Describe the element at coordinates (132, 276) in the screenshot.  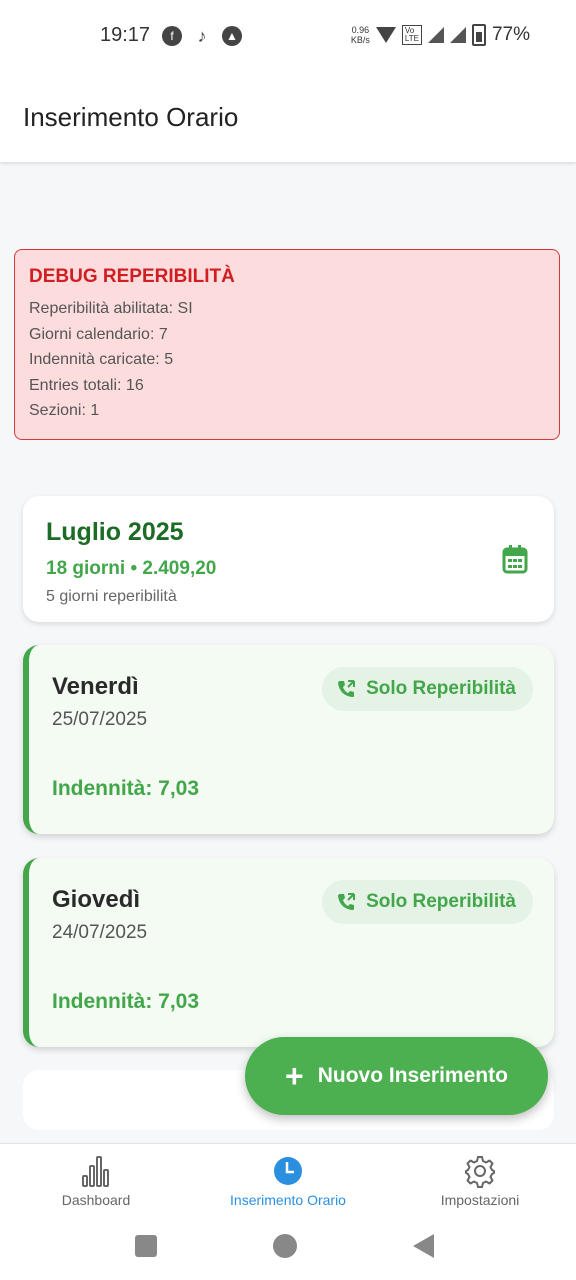
I see `debug-title: DEBUG REPERIBILITÀ` at that location.